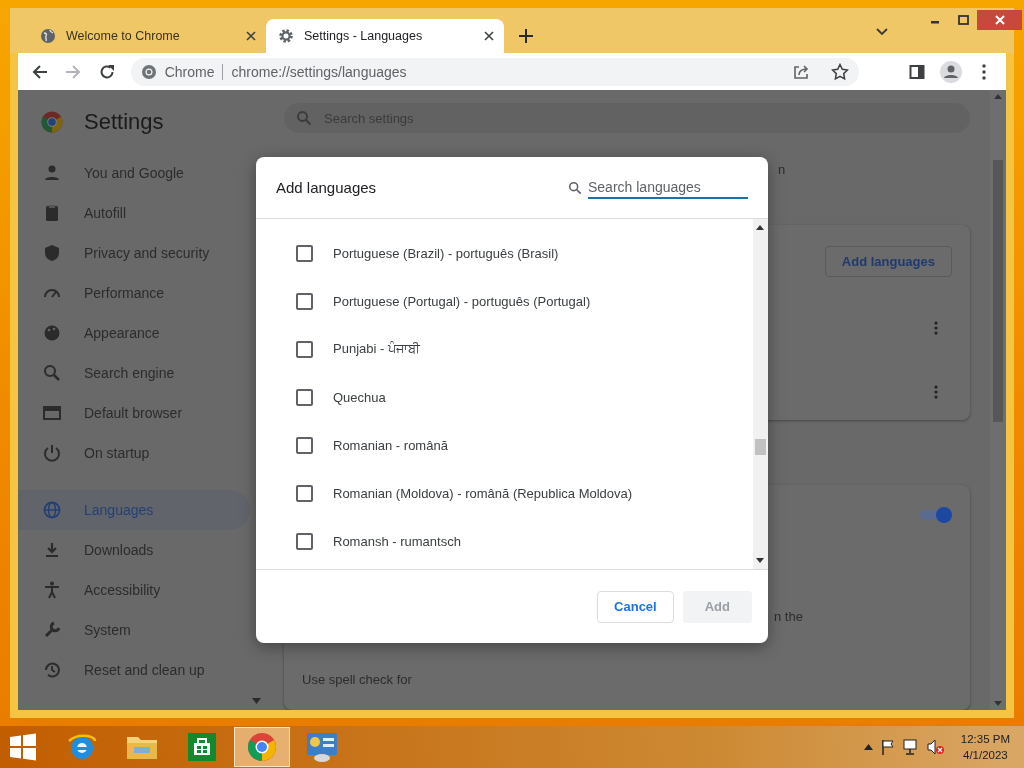 The width and height of the screenshot is (1024, 768). What do you see at coordinates (985, 739) in the screenshot?
I see `clock-time: 12:35 PM` at bounding box center [985, 739].